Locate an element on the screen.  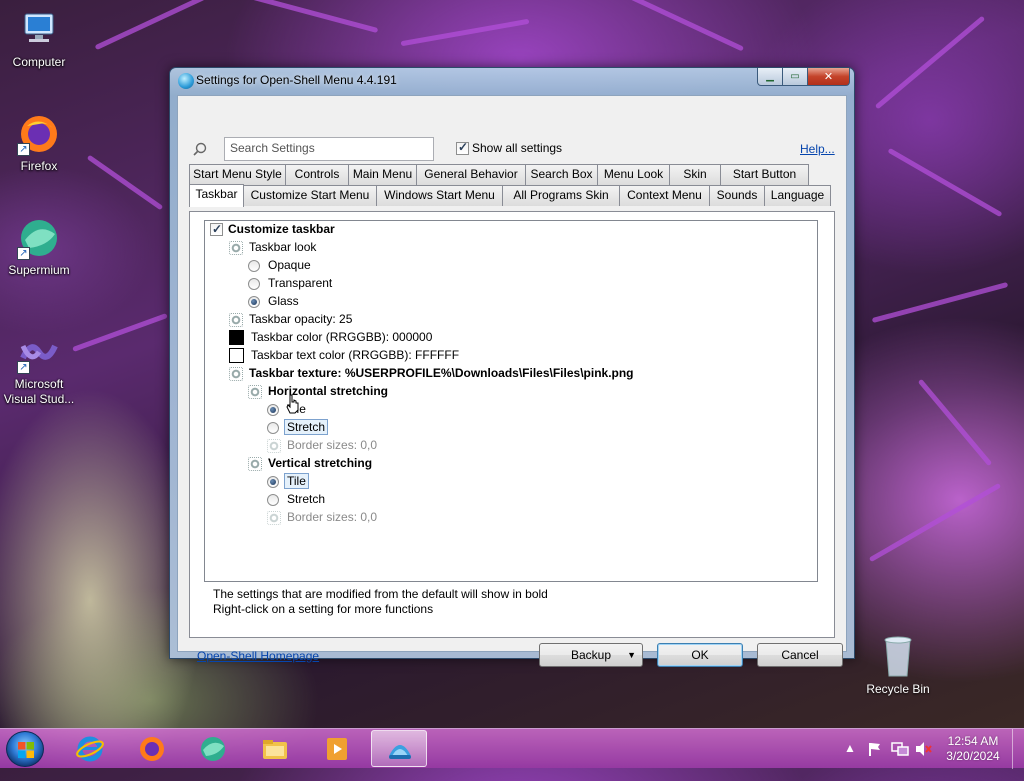
setting-vertical-stretching: Vertical stretching is located at coordinates (311, 463).